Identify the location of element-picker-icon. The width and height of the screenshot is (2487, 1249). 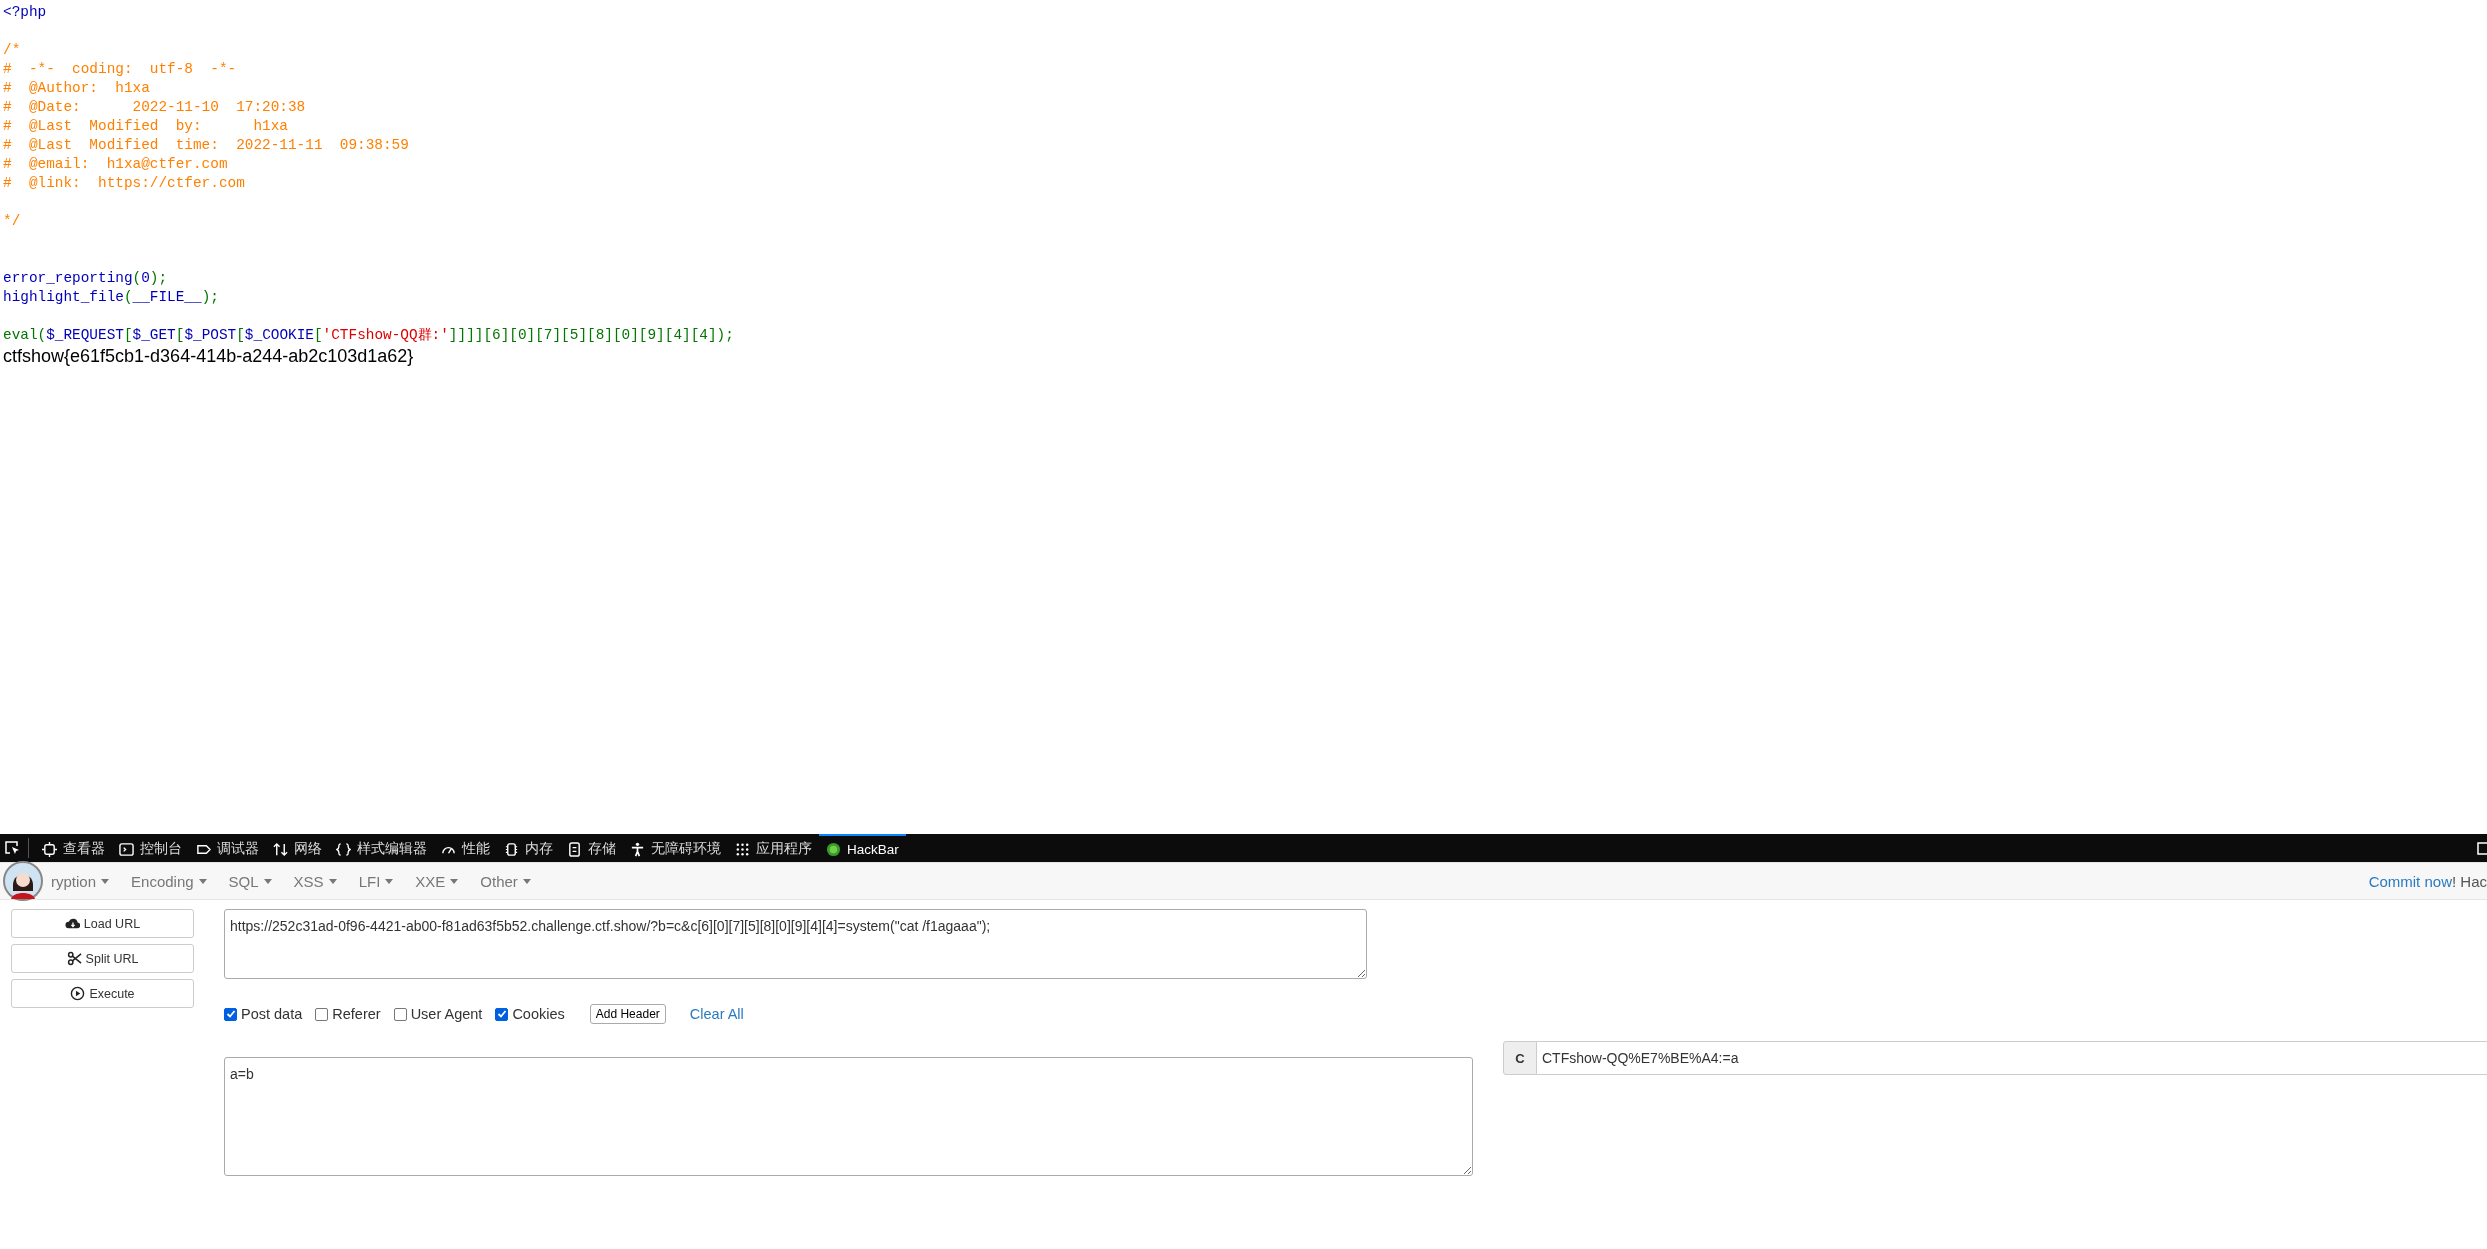
(12, 848).